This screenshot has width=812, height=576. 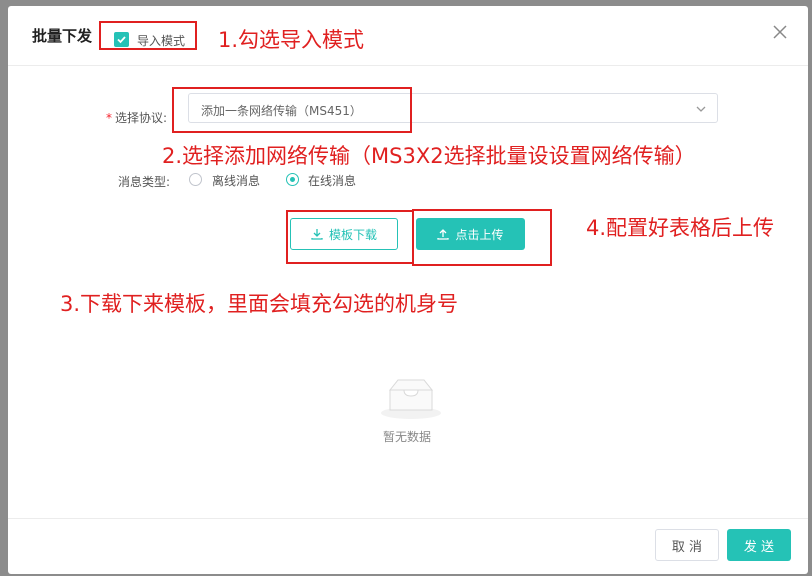 What do you see at coordinates (137, 118) in the screenshot?
I see `protocol-label: * 选择协议:` at bounding box center [137, 118].